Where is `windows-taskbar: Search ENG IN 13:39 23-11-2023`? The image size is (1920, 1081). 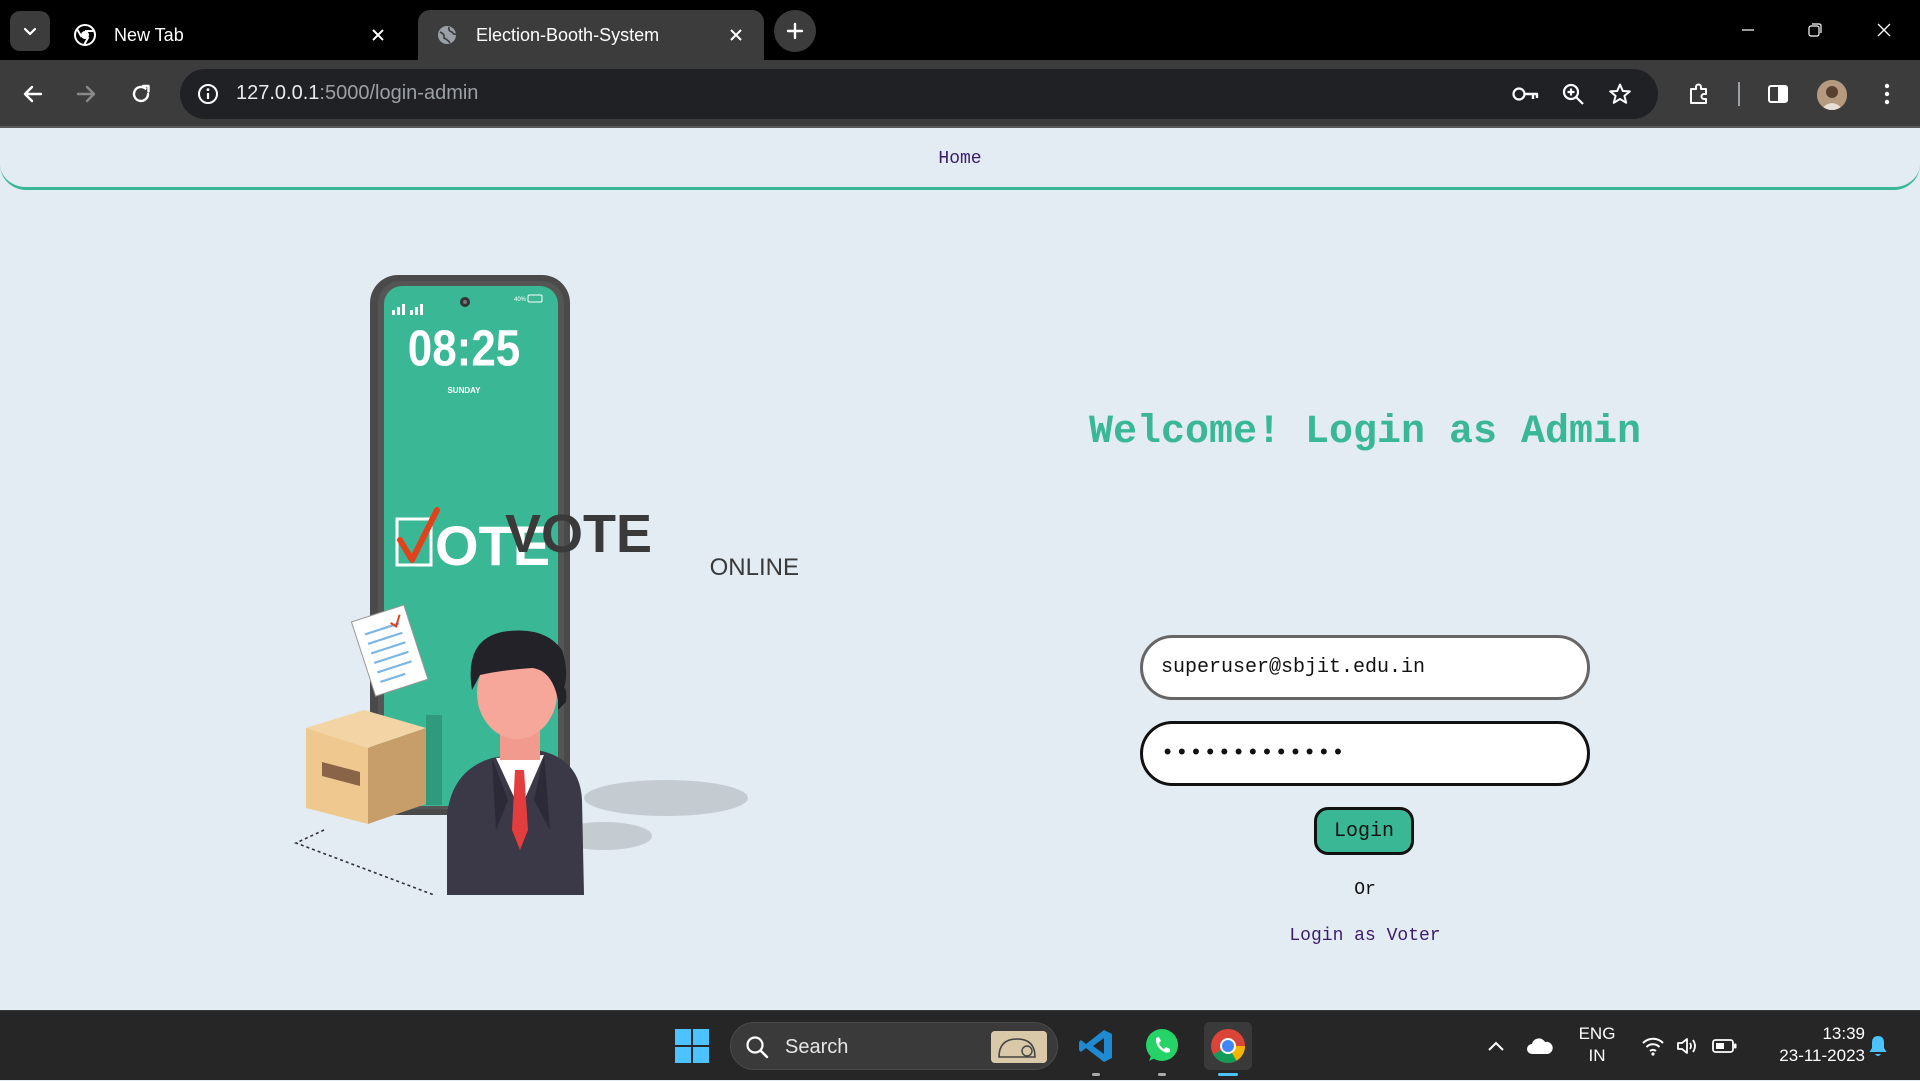 windows-taskbar: Search ENG IN 13:39 23-11-2023 is located at coordinates (960, 1045).